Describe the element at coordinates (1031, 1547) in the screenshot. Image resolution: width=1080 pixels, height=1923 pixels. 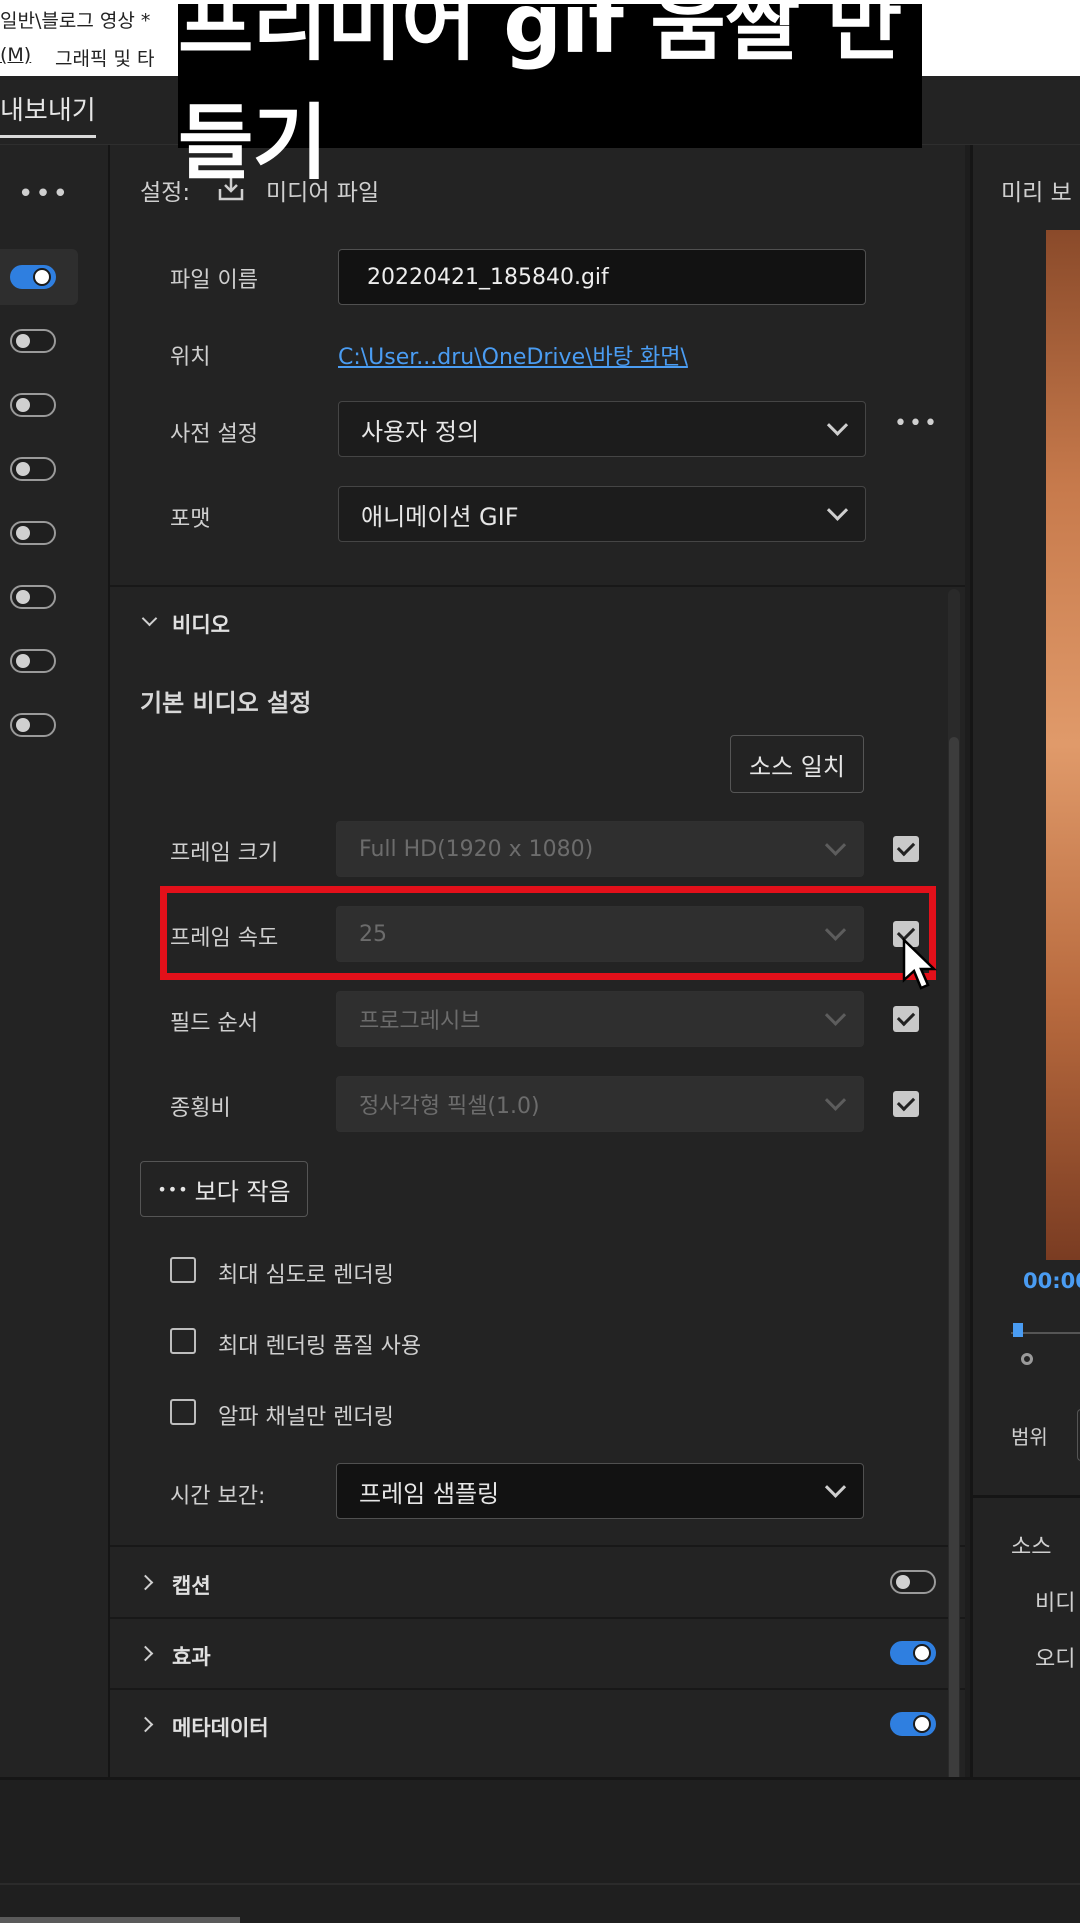
I see `source-label: 소스` at that location.